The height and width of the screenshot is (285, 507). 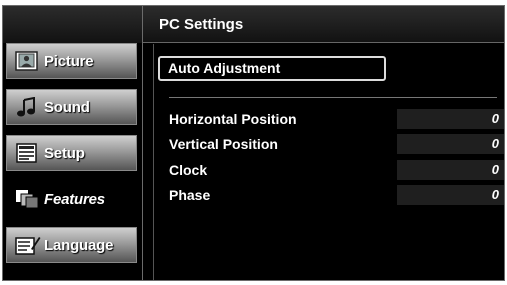 What do you see at coordinates (64, 153) in the screenshot?
I see `menu-item-label: Setup` at bounding box center [64, 153].